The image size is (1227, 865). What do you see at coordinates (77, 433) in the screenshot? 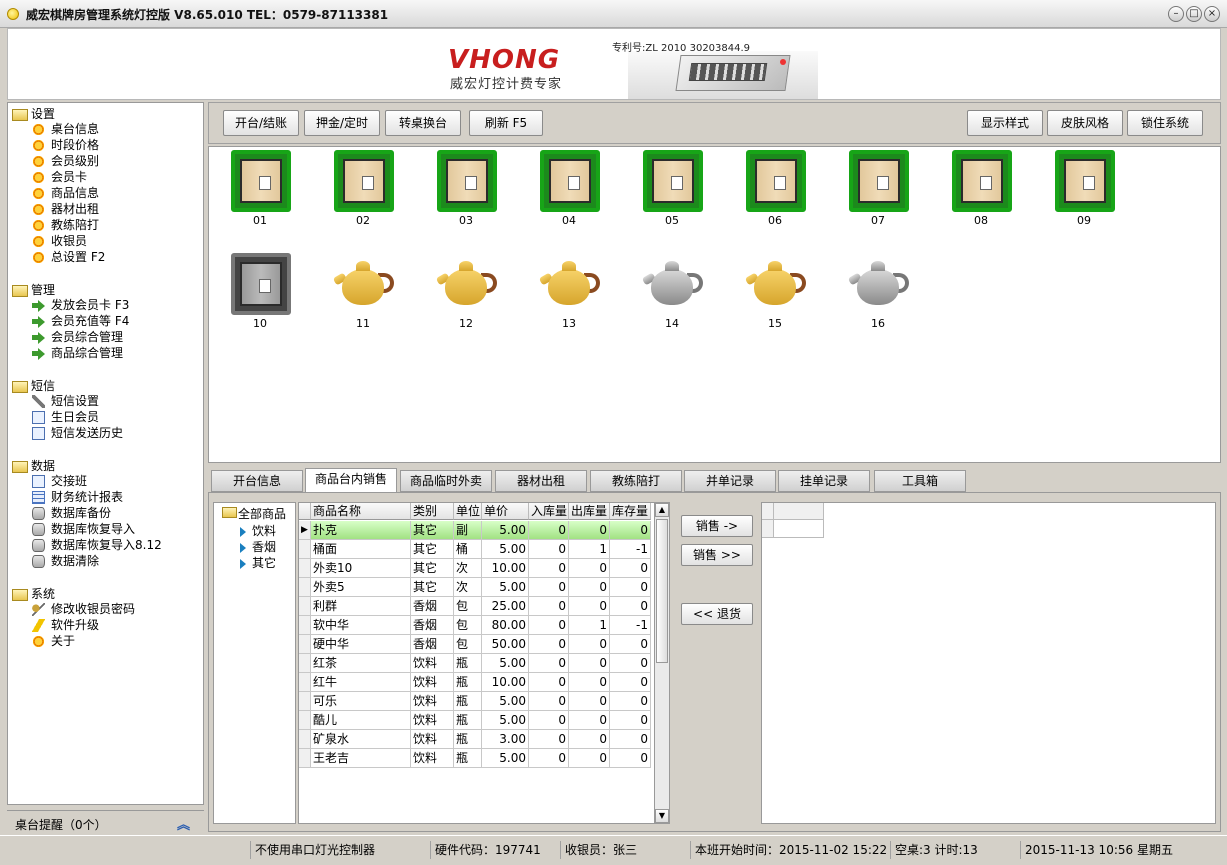
I see `sidebar-item: 短信发送历史` at bounding box center [77, 433].